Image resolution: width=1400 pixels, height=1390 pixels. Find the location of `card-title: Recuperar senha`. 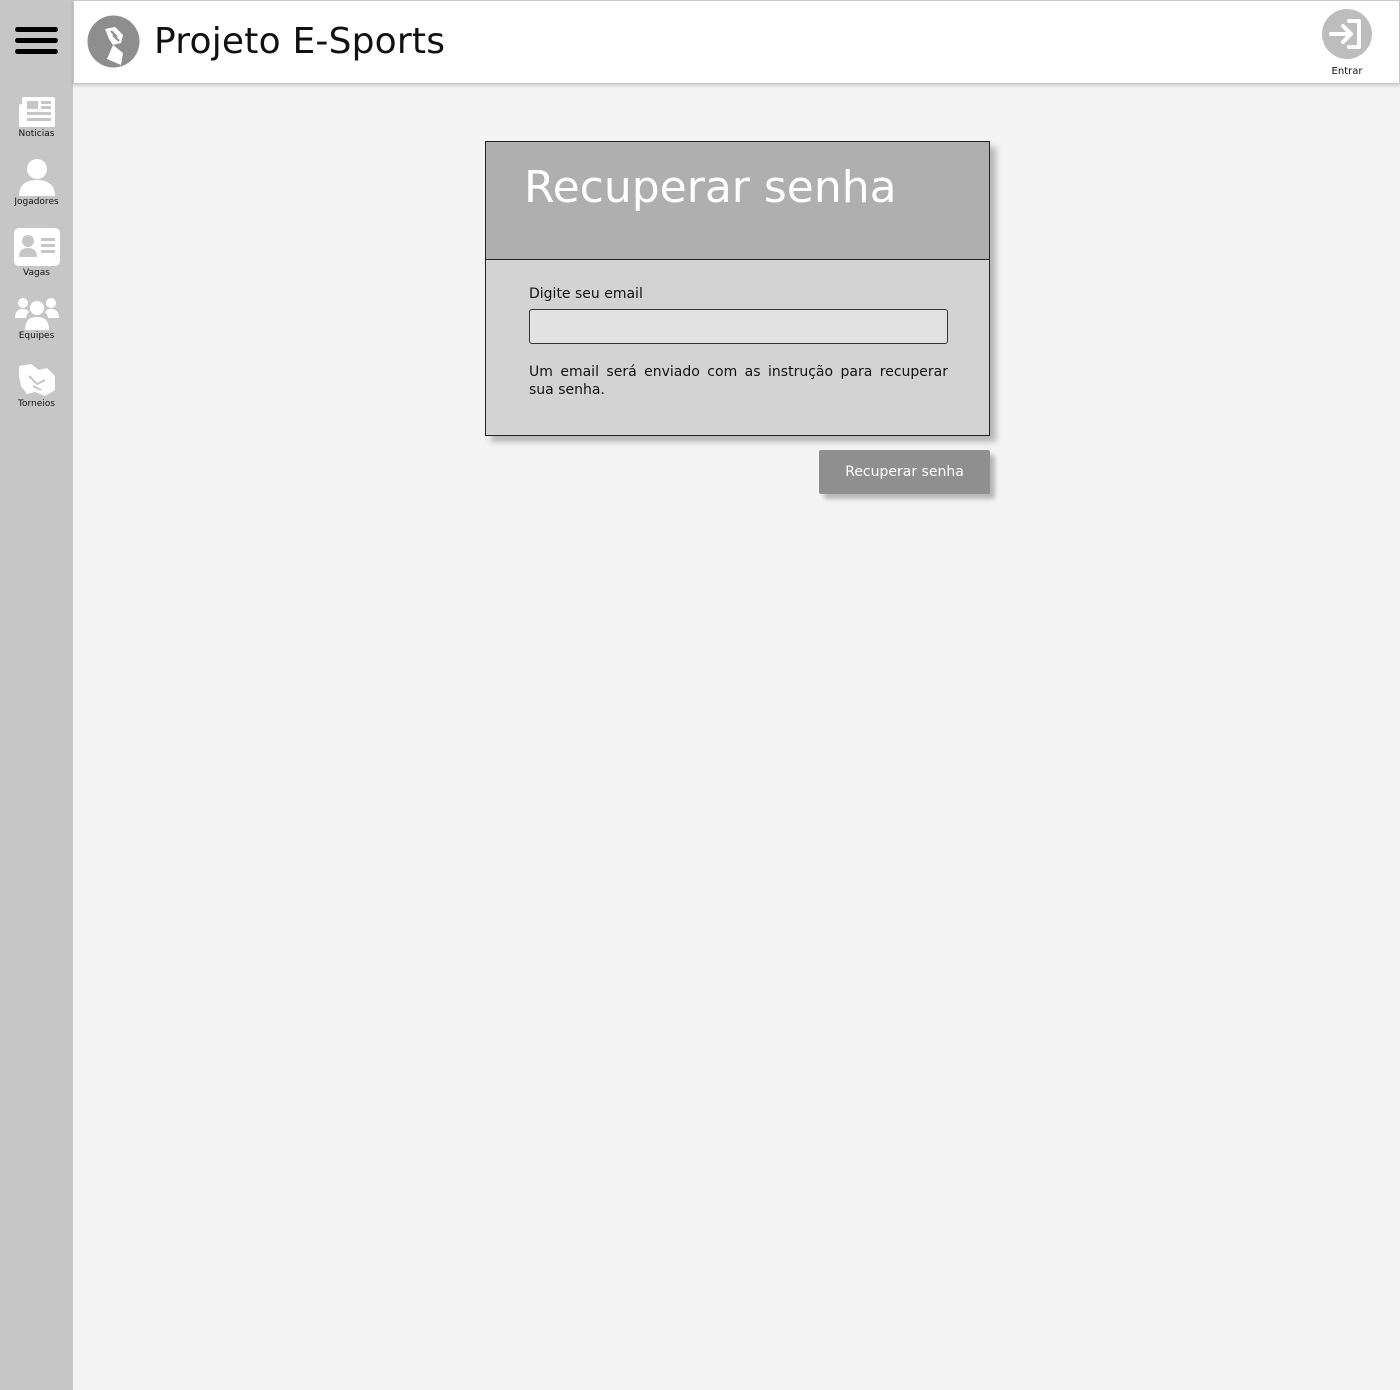

card-title: Recuperar senha is located at coordinates (710, 187).